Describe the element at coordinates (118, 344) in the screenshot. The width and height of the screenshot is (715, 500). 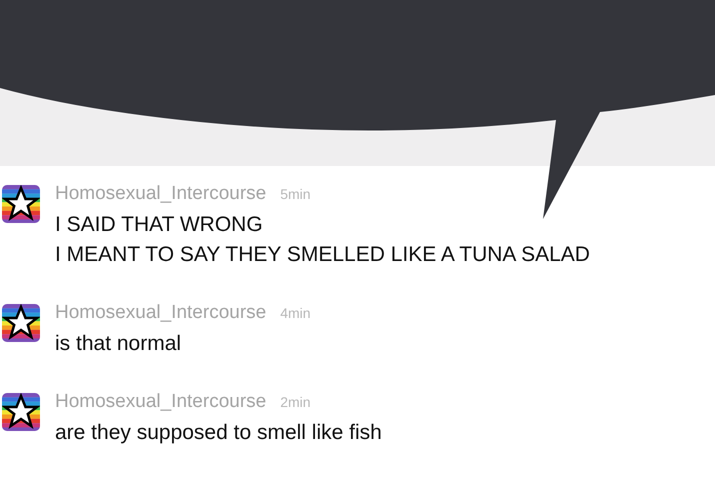
I see `message-text: is that normal` at that location.